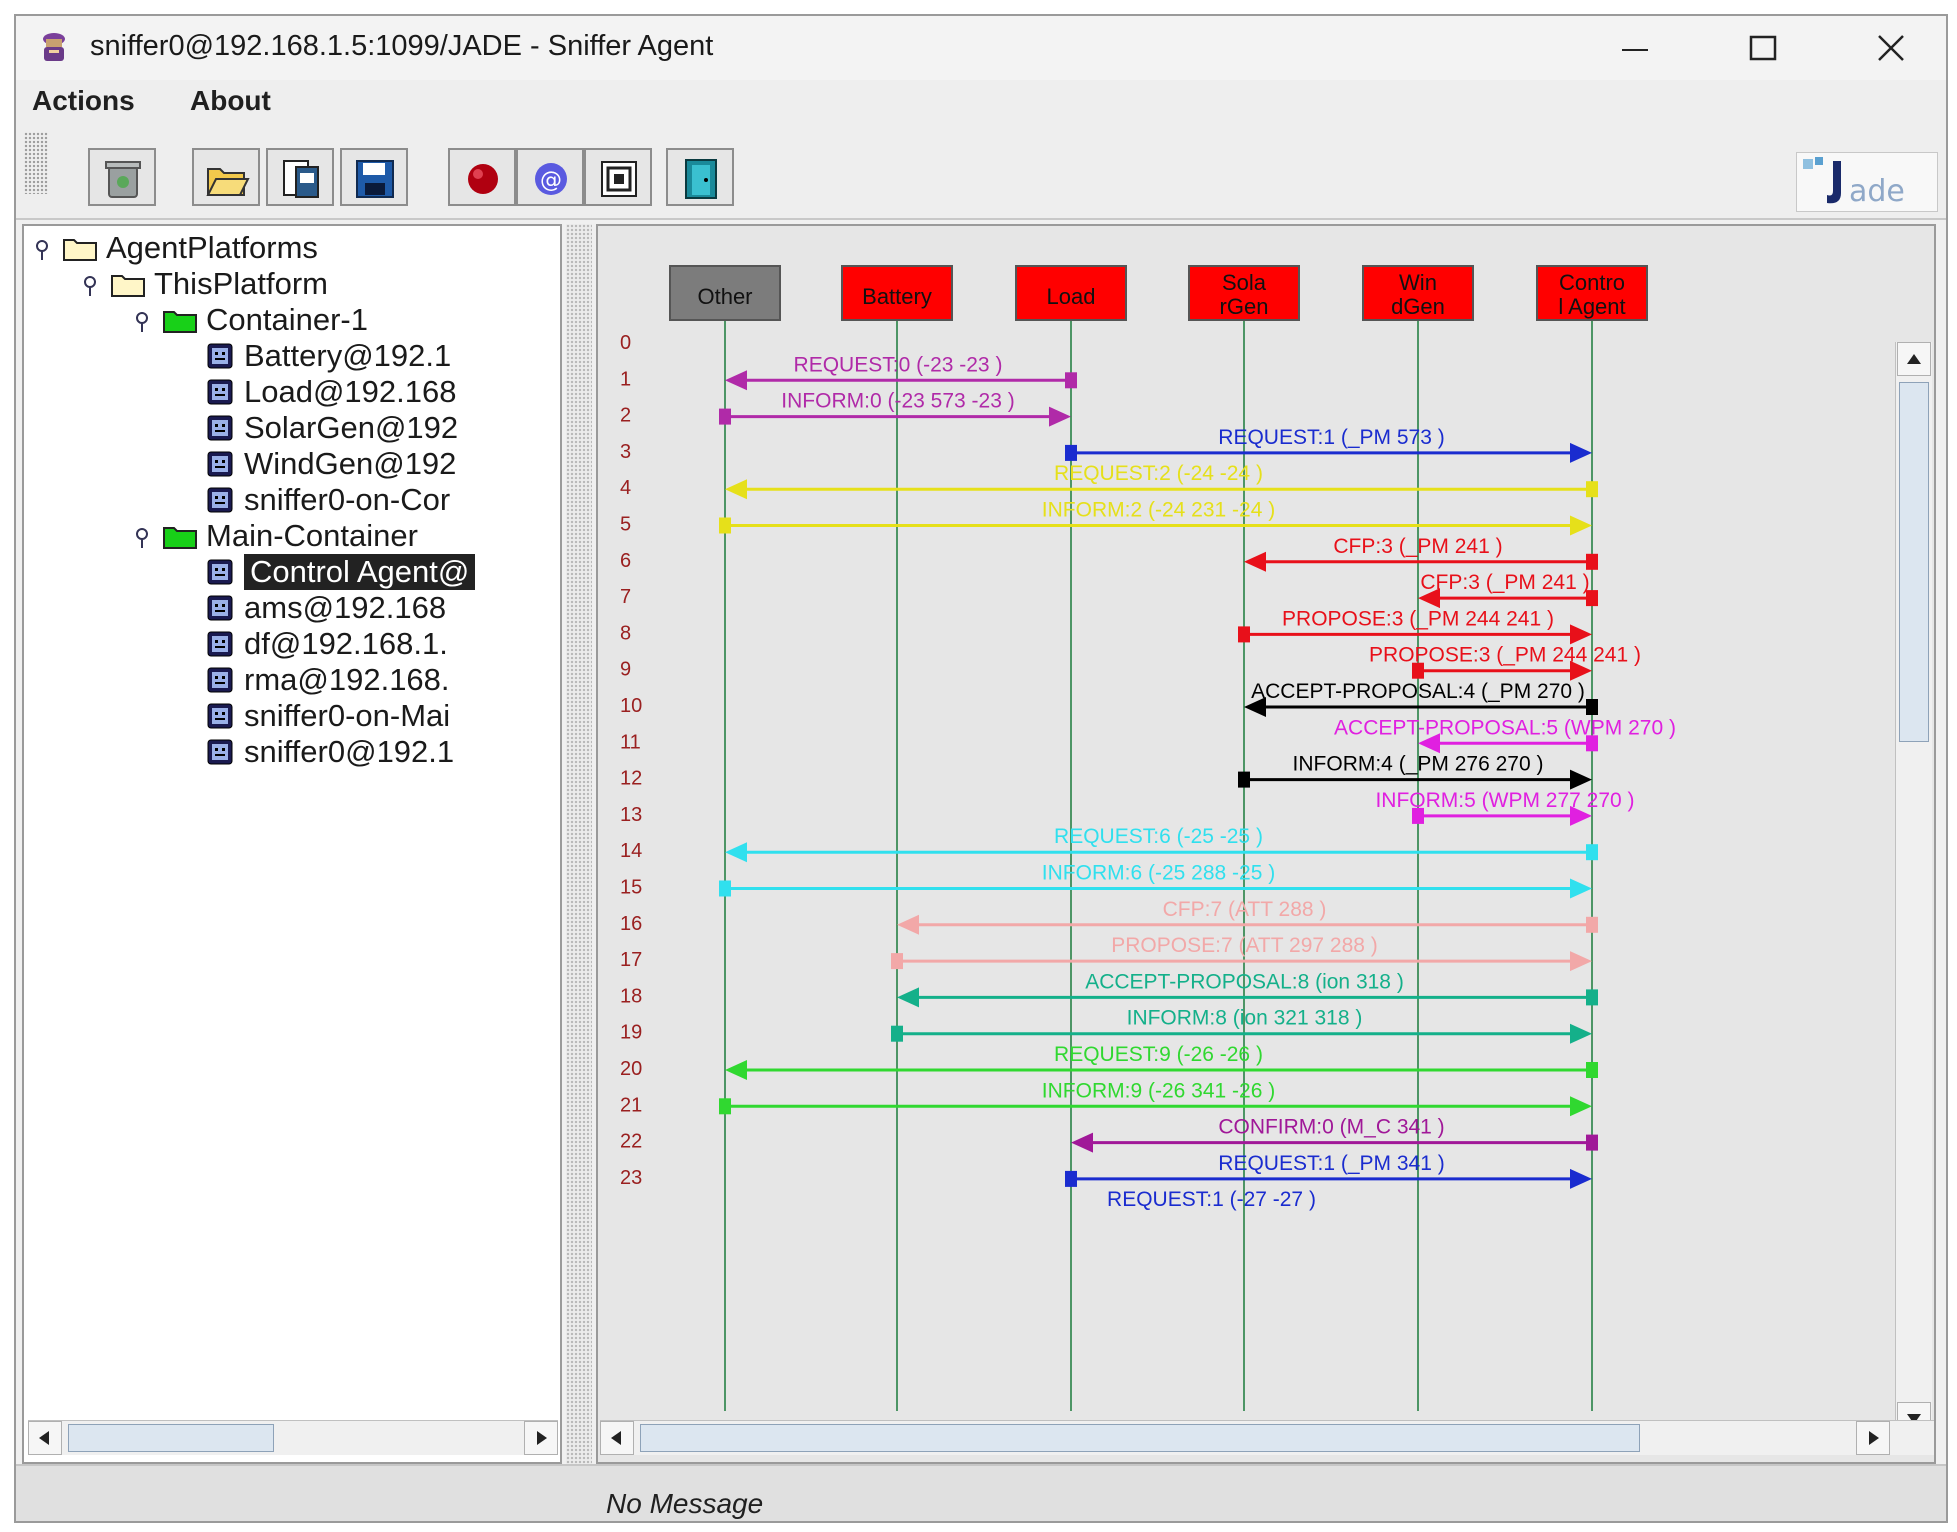 This screenshot has width=1957, height=1532. Describe the element at coordinates (579, 844) in the screenshot. I see `pane-splitter` at that location.